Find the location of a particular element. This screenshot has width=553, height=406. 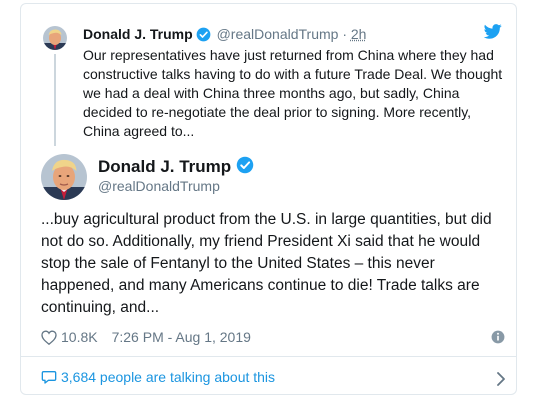

talking-about-link: 3,684 people are talking about this is located at coordinates (273, 378).